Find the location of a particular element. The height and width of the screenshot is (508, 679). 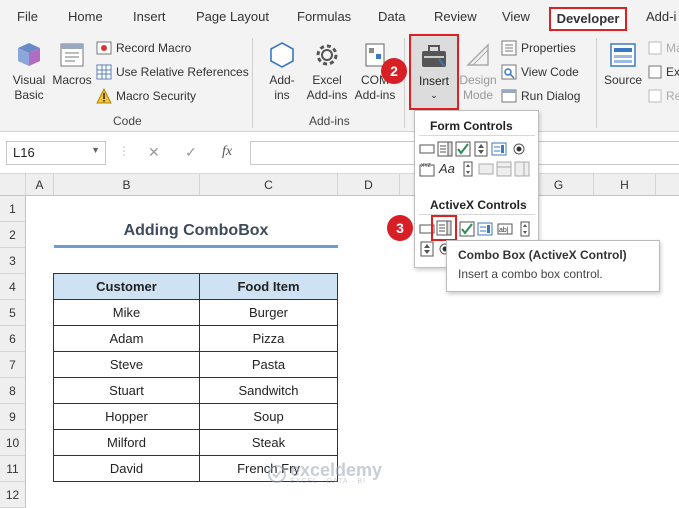

insert-controls-button: Insert ⌄ is located at coordinates (434, 72).